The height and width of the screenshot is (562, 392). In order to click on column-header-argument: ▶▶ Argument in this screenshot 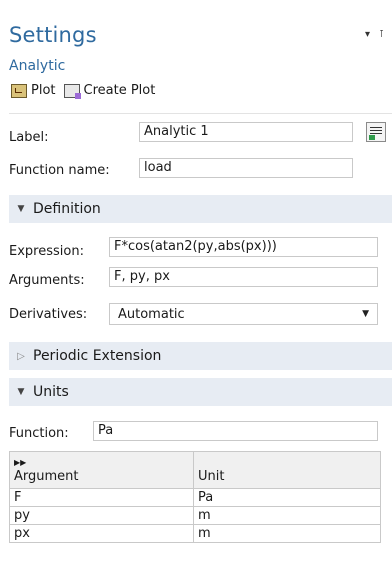, I will do `click(101, 470)`.